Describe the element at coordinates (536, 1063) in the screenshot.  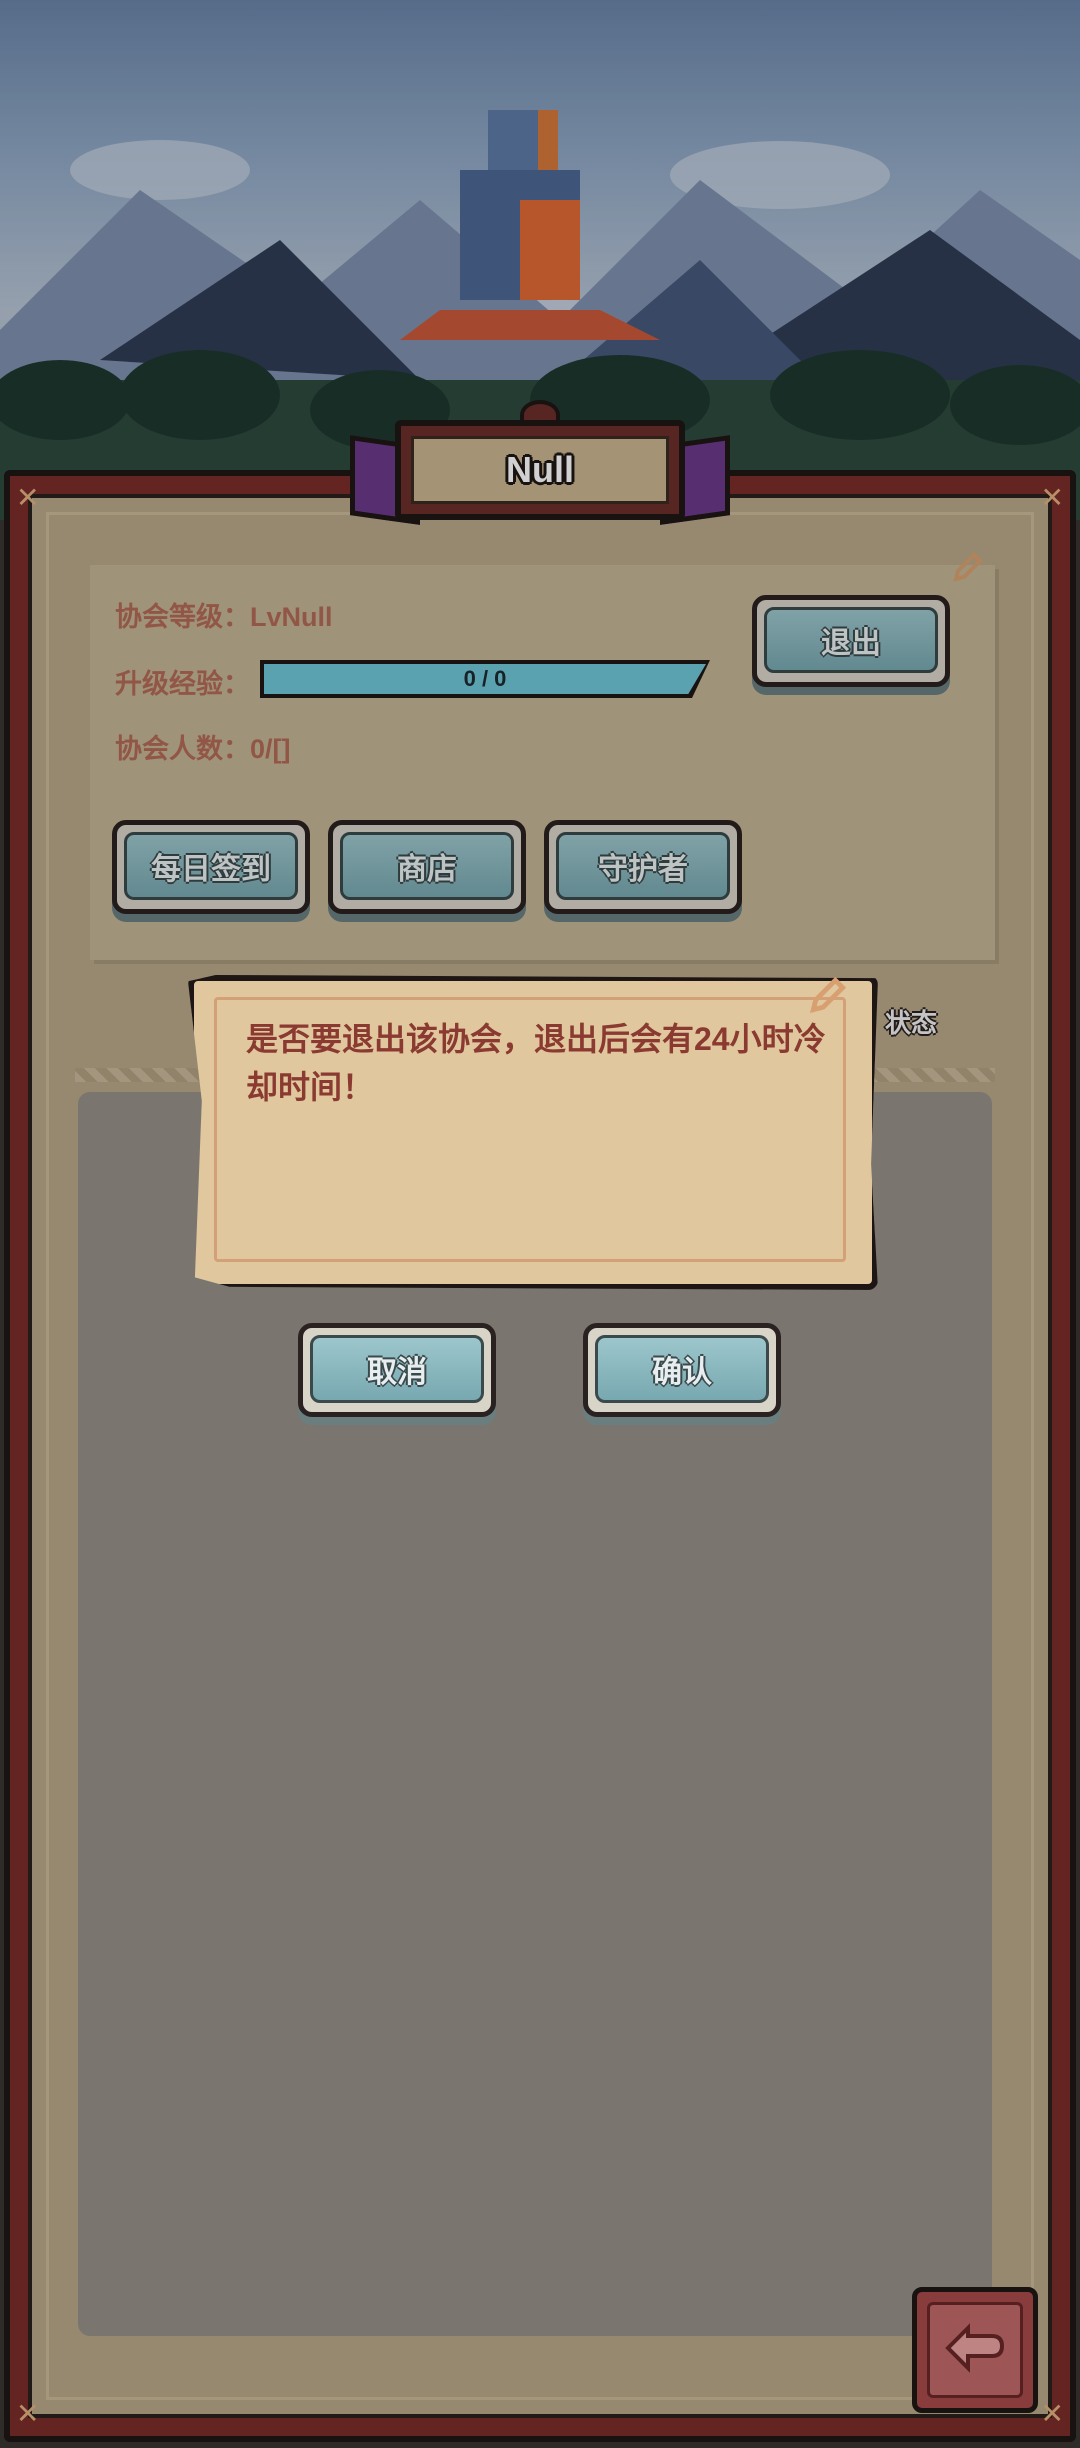
I see `dialog-message: 是否要退出该协会，退出后会有24小时冷却时间！` at that location.